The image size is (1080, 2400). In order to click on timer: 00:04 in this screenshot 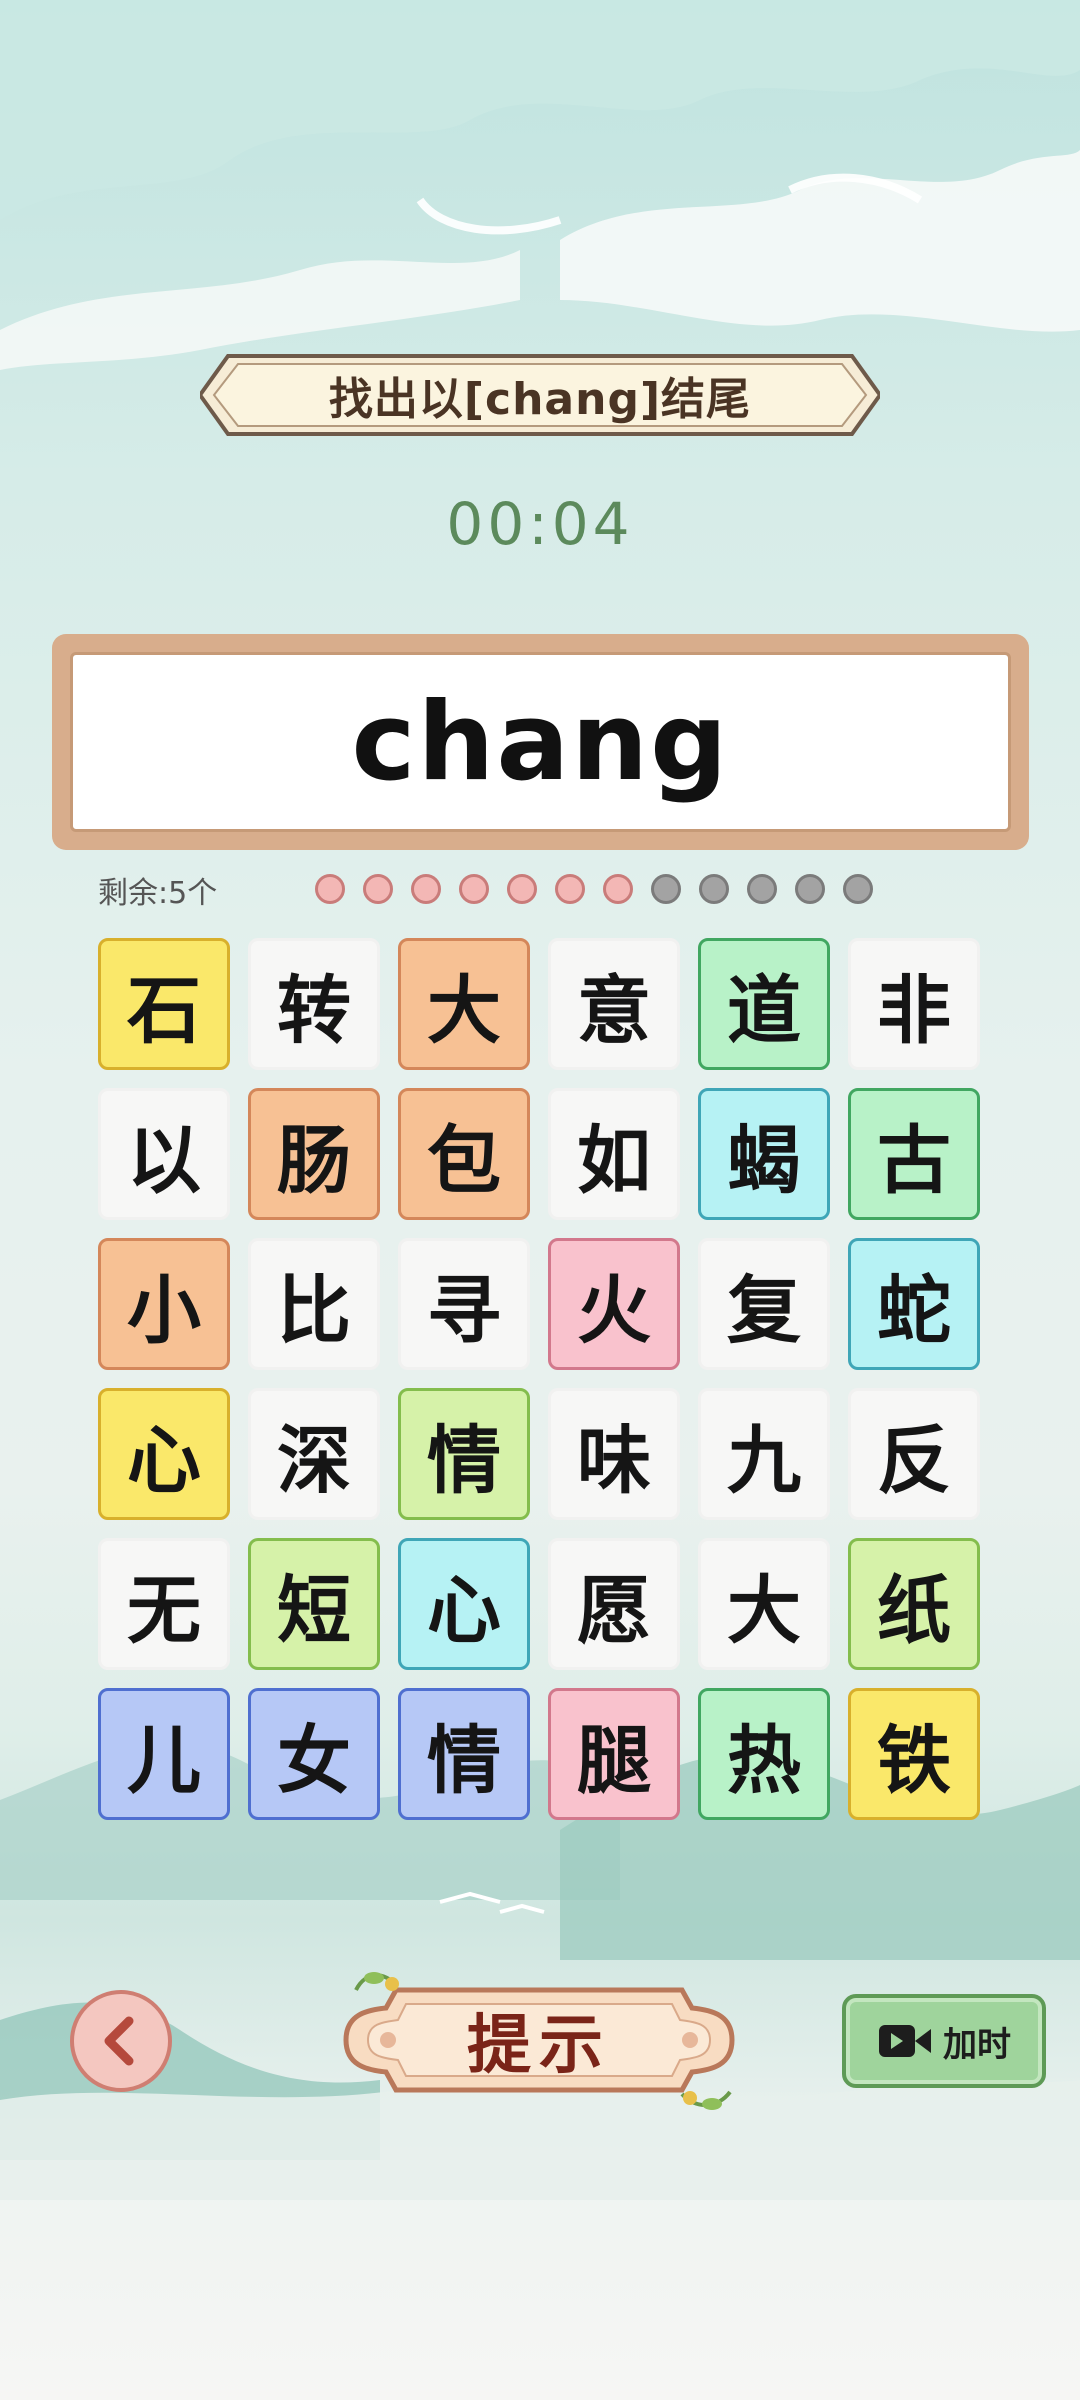, I will do `click(540, 524)`.